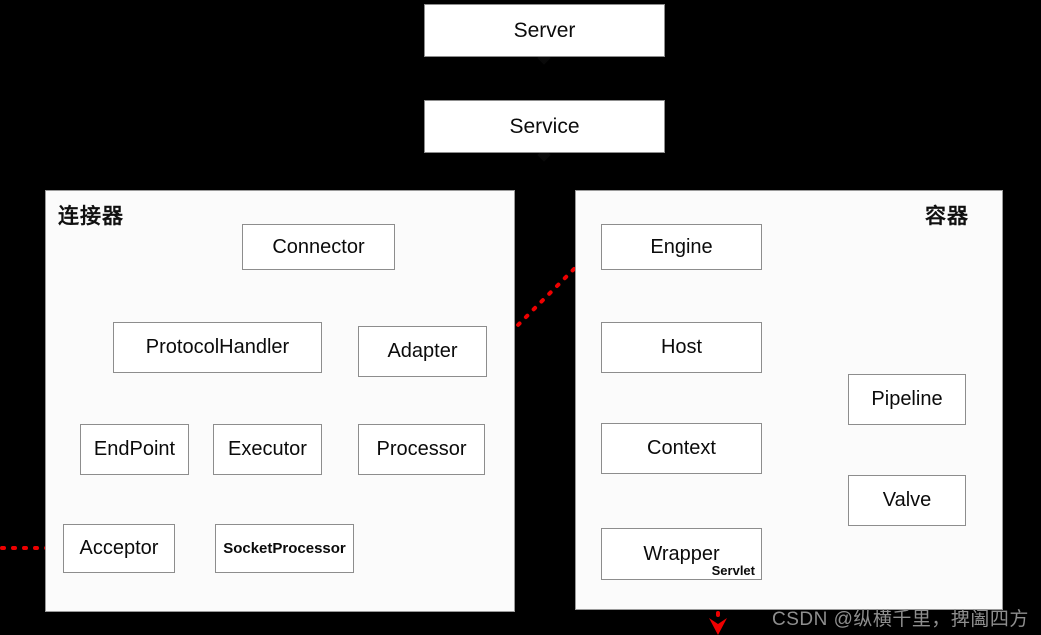 The width and height of the screenshot is (1041, 635). Describe the element at coordinates (718, 626) in the screenshot. I see `arrowhead-servlet-out` at that location.